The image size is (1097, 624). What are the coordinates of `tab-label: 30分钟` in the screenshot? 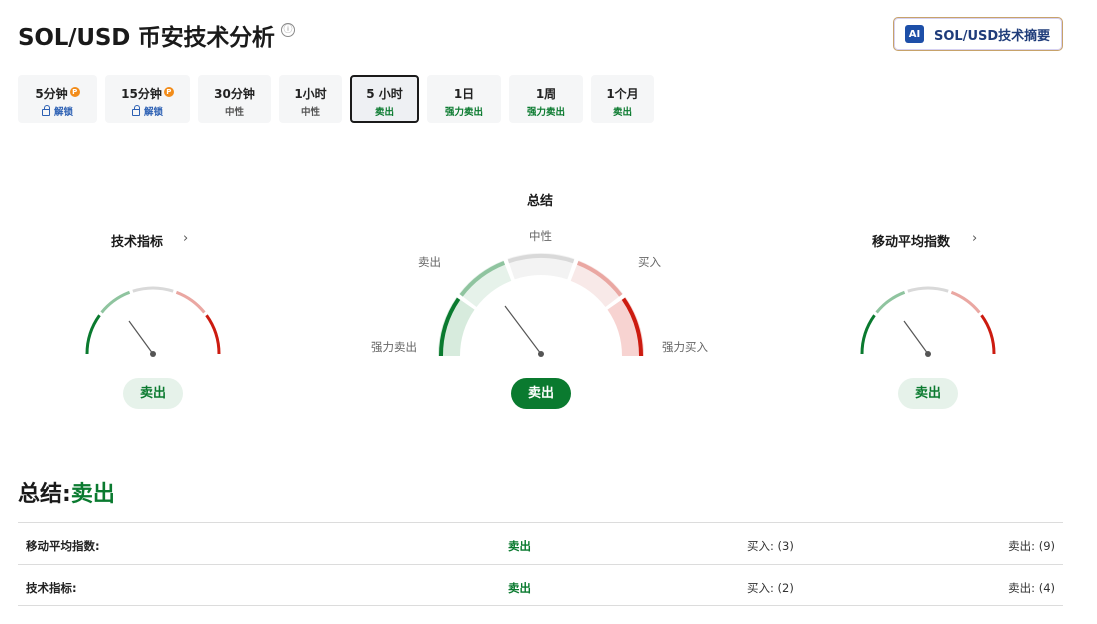 It's located at (234, 94).